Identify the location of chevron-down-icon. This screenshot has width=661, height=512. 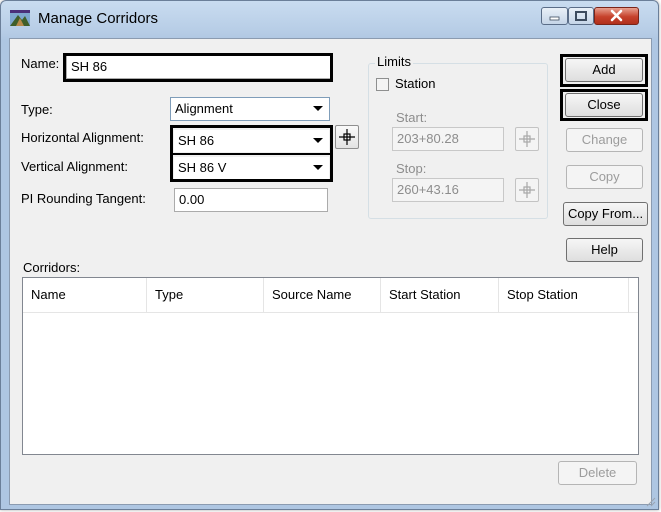
(318, 108).